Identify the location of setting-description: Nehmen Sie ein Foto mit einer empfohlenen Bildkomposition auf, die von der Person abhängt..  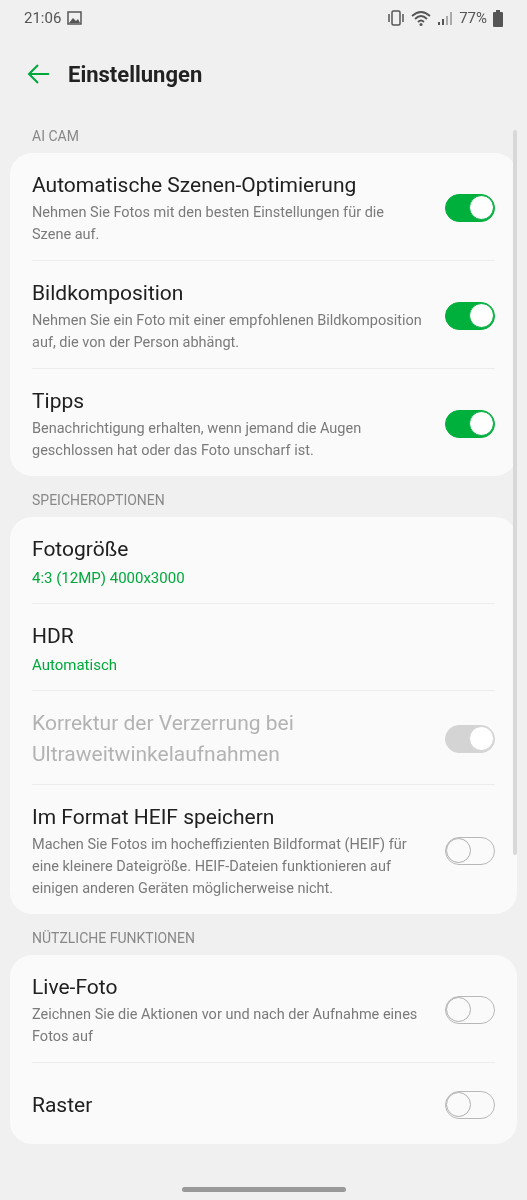
(227, 332).